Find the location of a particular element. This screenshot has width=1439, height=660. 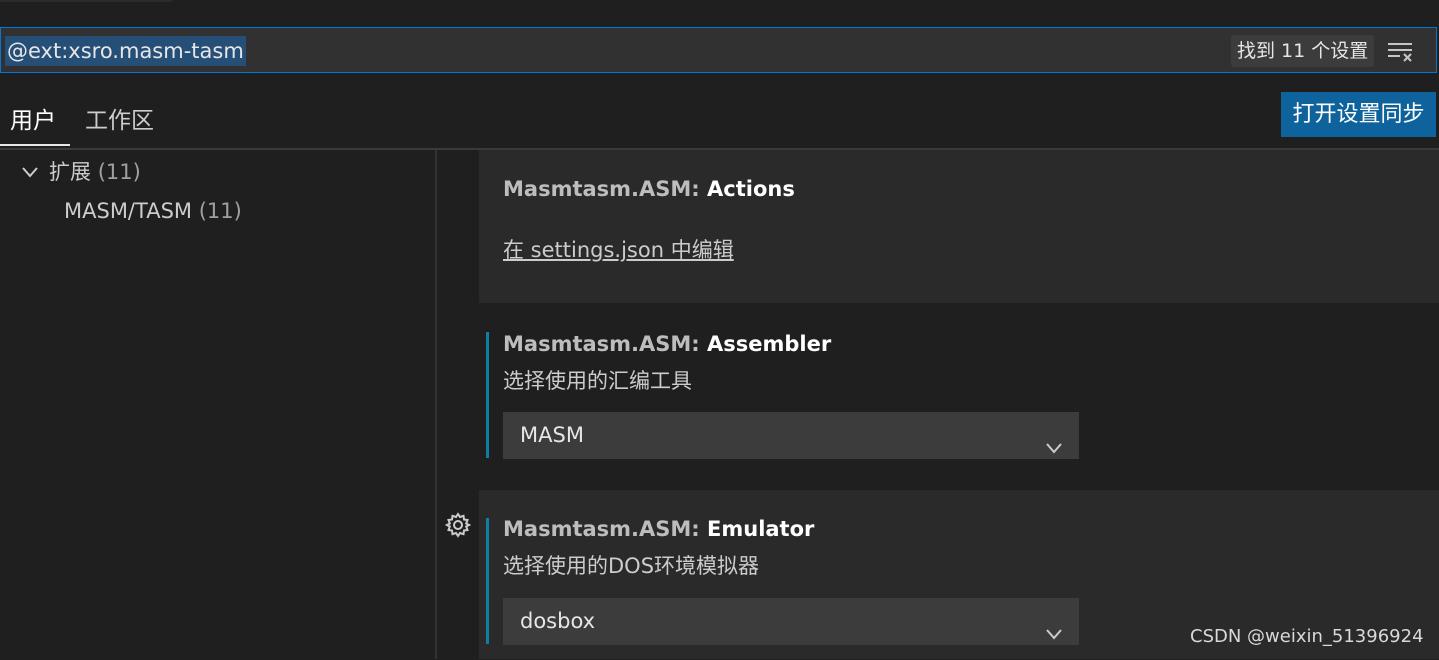

tree-item-label: MASM/TASM is located at coordinates (128, 211).